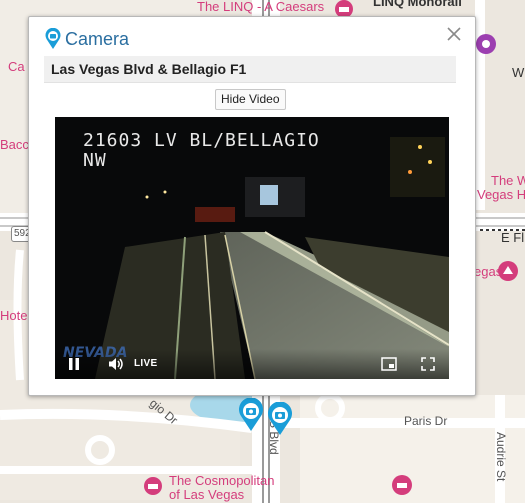  I want to click on camera-location-name: Las Vegas Blvd & Bellagio F1, so click(149, 69).